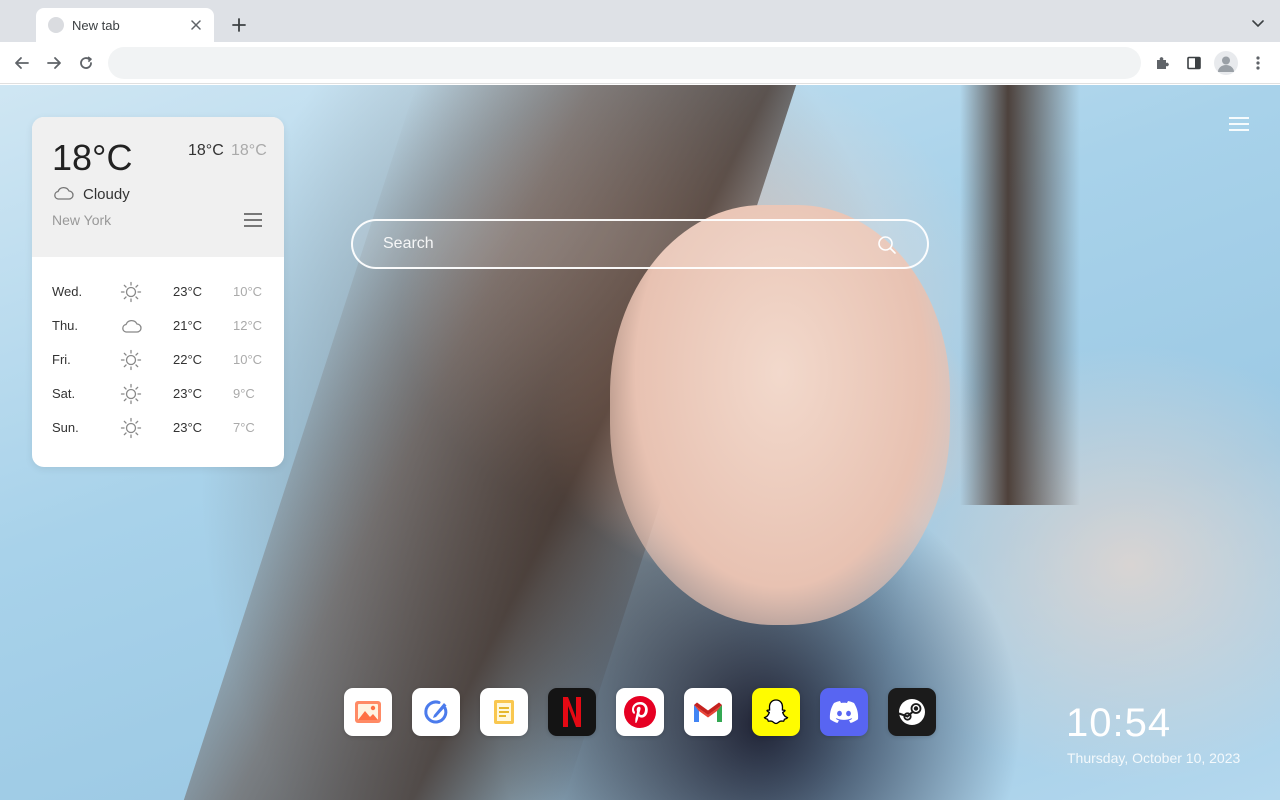  I want to click on snapchat-icon, so click(776, 712).